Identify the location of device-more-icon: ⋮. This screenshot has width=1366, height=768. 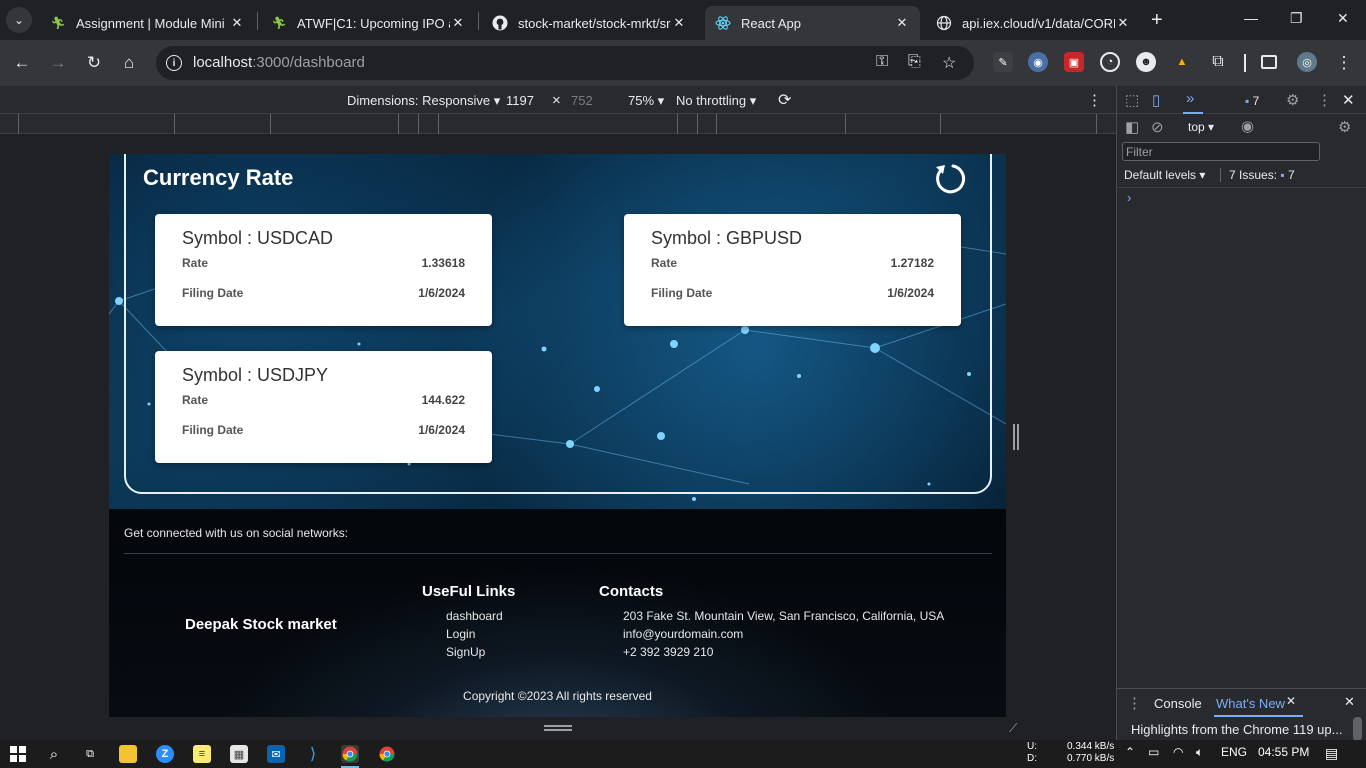
(1094, 100).